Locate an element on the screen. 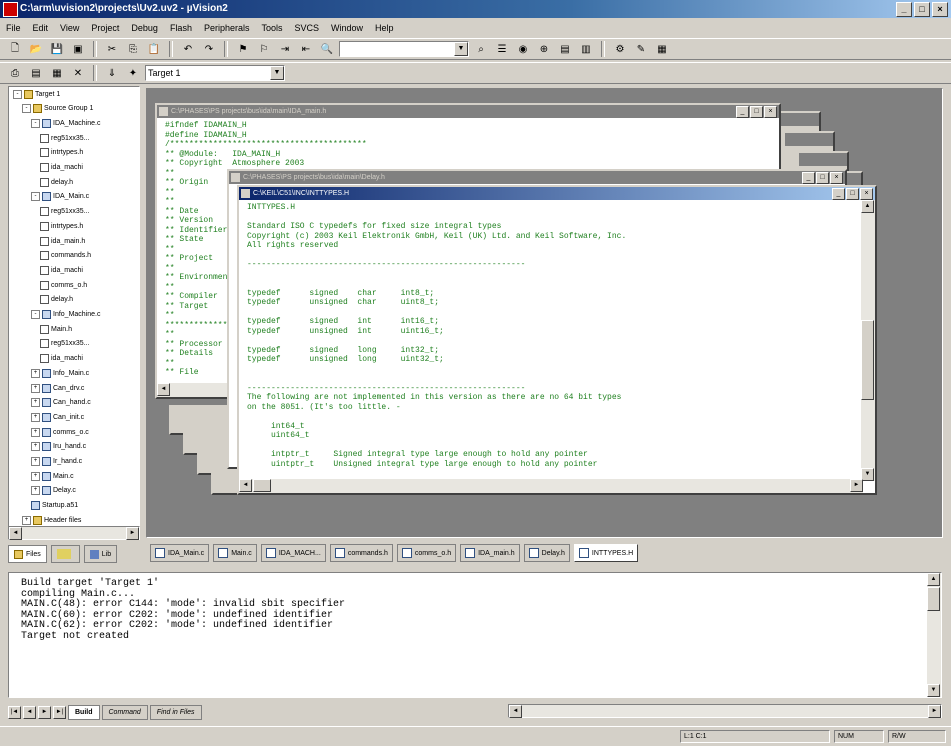  find-combo: ▼ is located at coordinates (404, 49).